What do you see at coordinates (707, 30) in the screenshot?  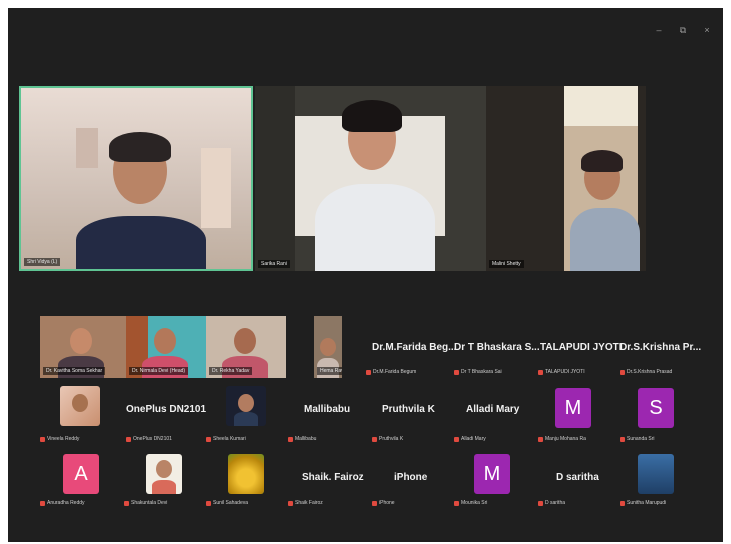 I see `close-icon: ×` at bounding box center [707, 30].